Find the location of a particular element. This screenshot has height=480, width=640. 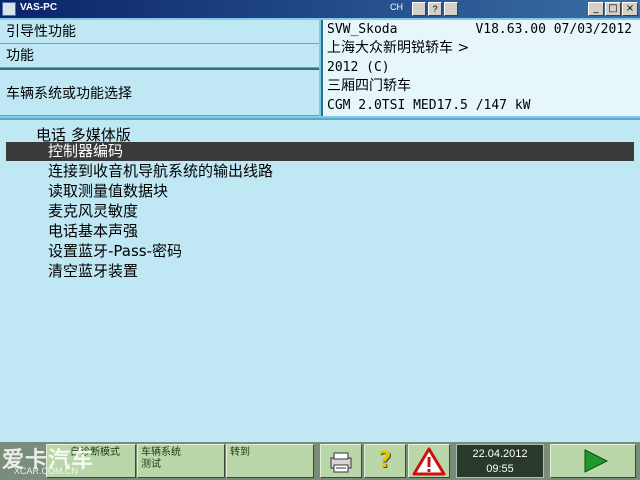

tray-help-icon: ? is located at coordinates (435, 9).